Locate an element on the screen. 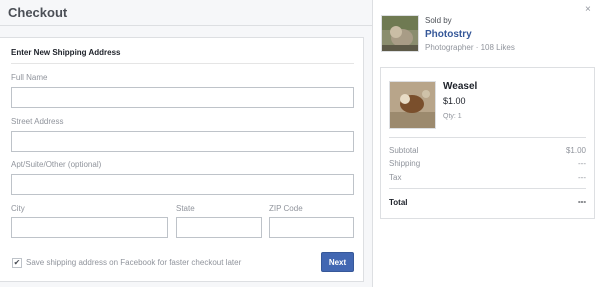 The height and width of the screenshot is (287, 600). next-button: Next is located at coordinates (337, 262).